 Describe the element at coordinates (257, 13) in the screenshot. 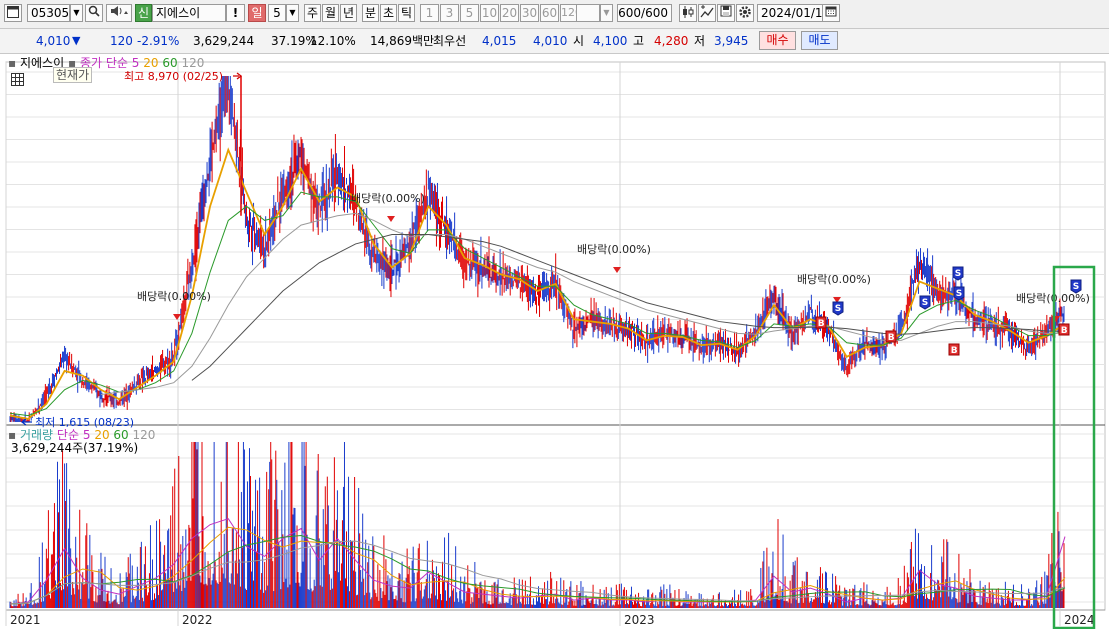

I see `period-day-button: 일` at that location.